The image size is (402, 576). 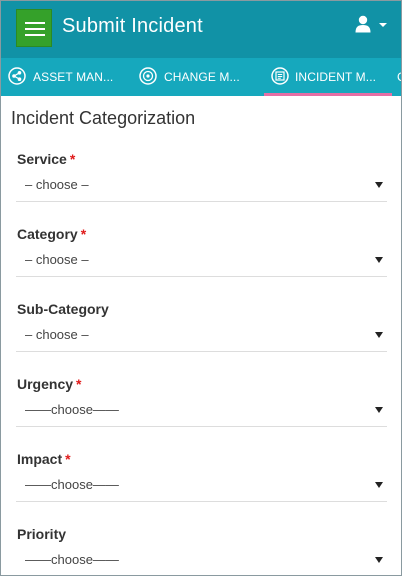 What do you see at coordinates (148, 76) in the screenshot?
I see `change-management-icon` at bounding box center [148, 76].